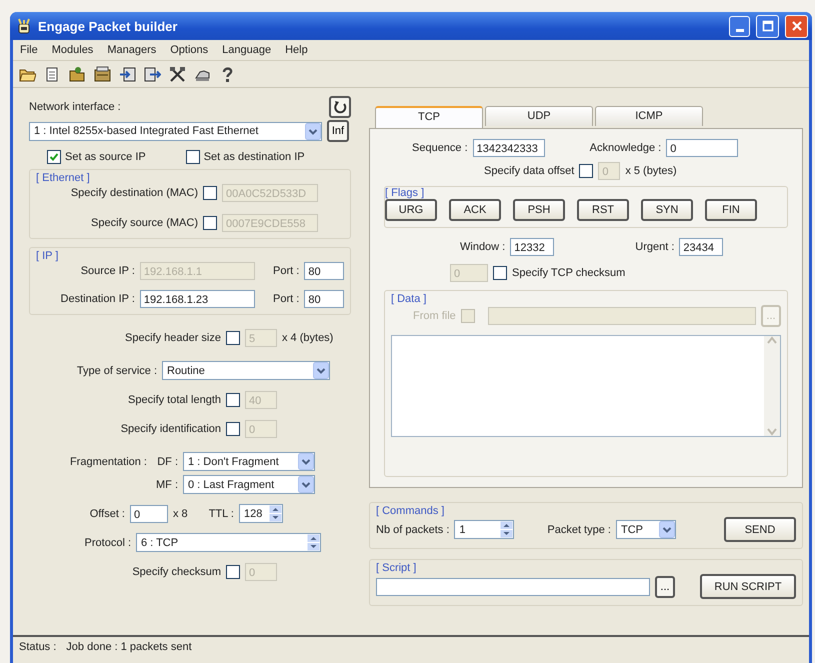 This screenshot has width=815, height=663. I want to click on field-label: Specify header size, so click(172, 338).